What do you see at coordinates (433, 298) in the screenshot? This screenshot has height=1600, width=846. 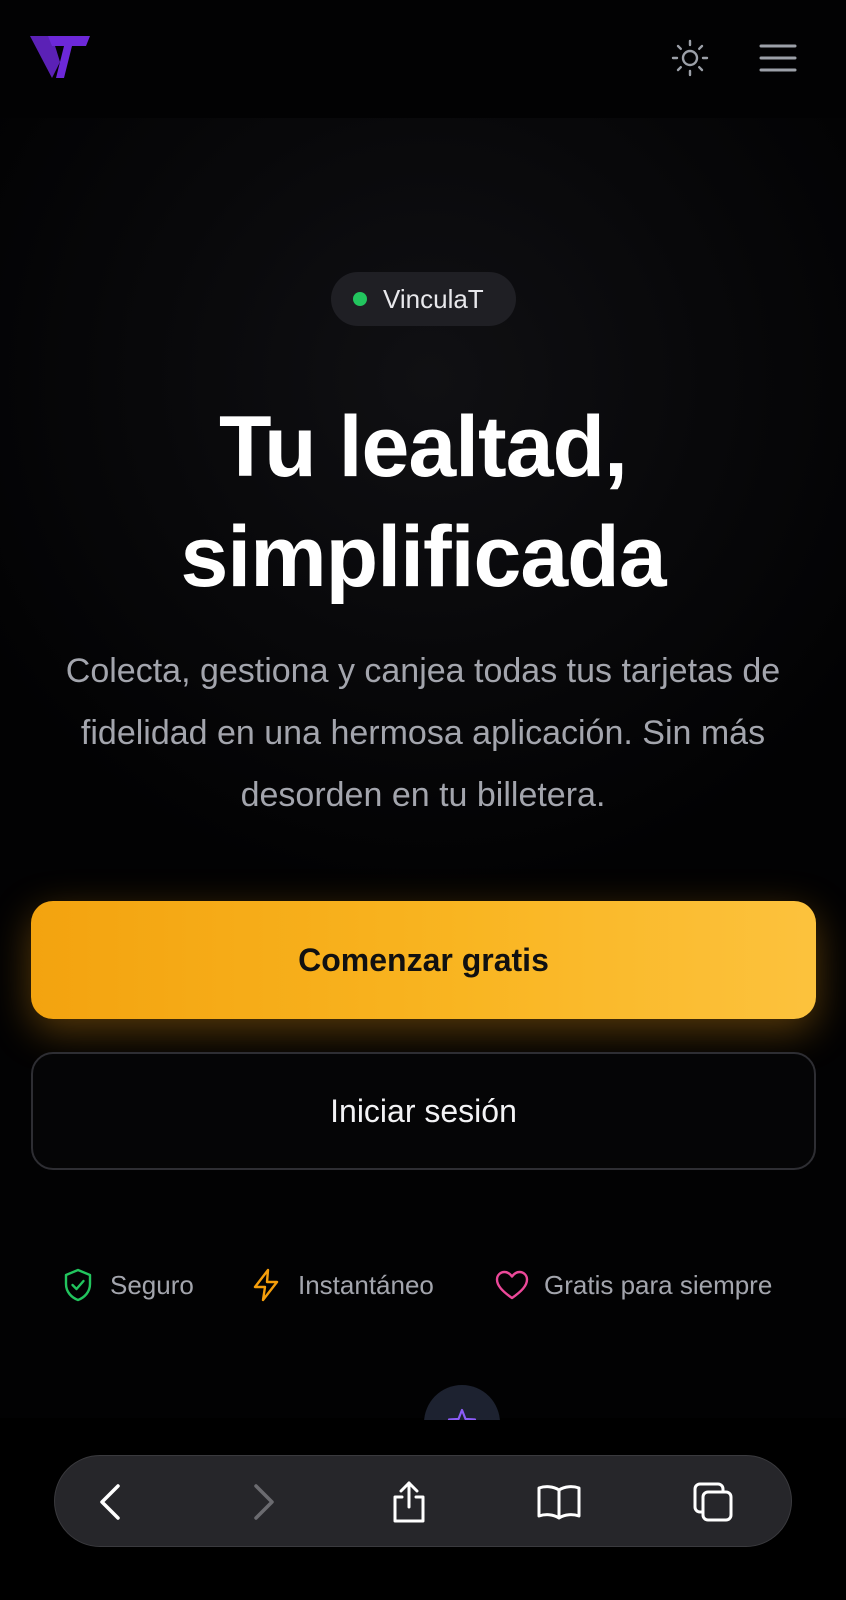 I see `badge-label: VinculaT` at bounding box center [433, 298].